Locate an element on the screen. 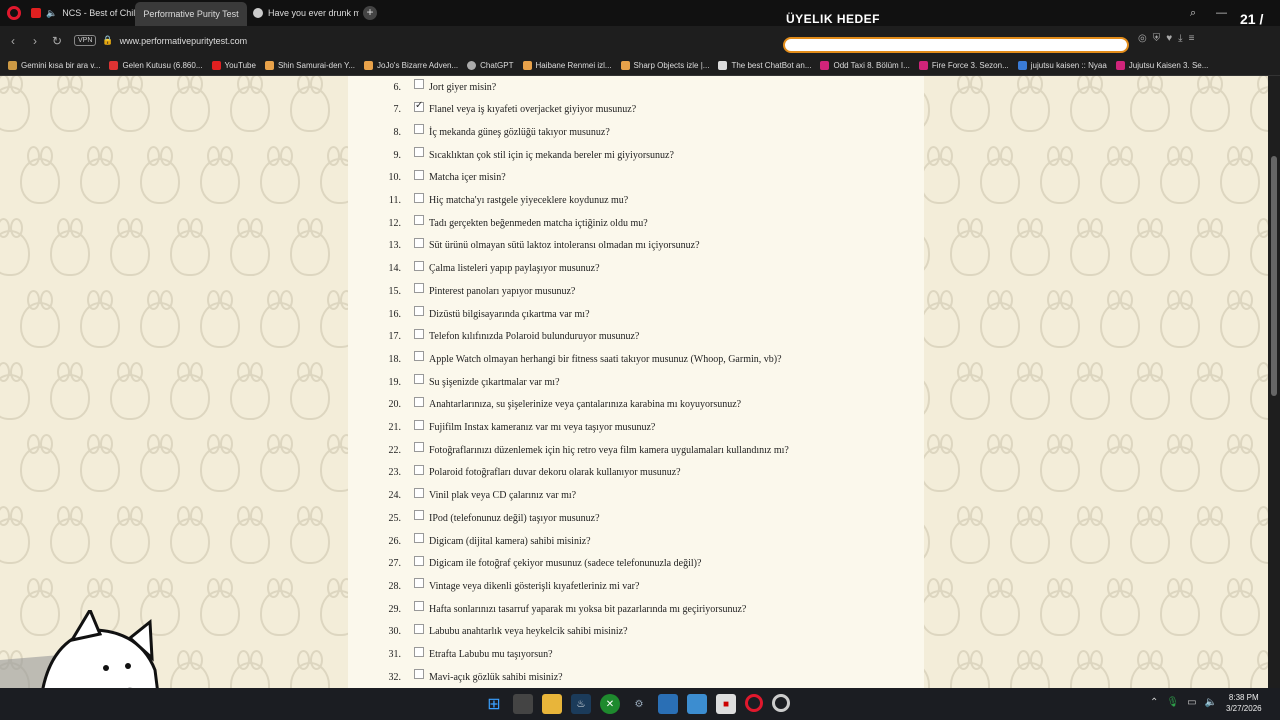 This screenshot has height=720, width=1280. menu-icon: ≡ is located at coordinates (1192, 38).